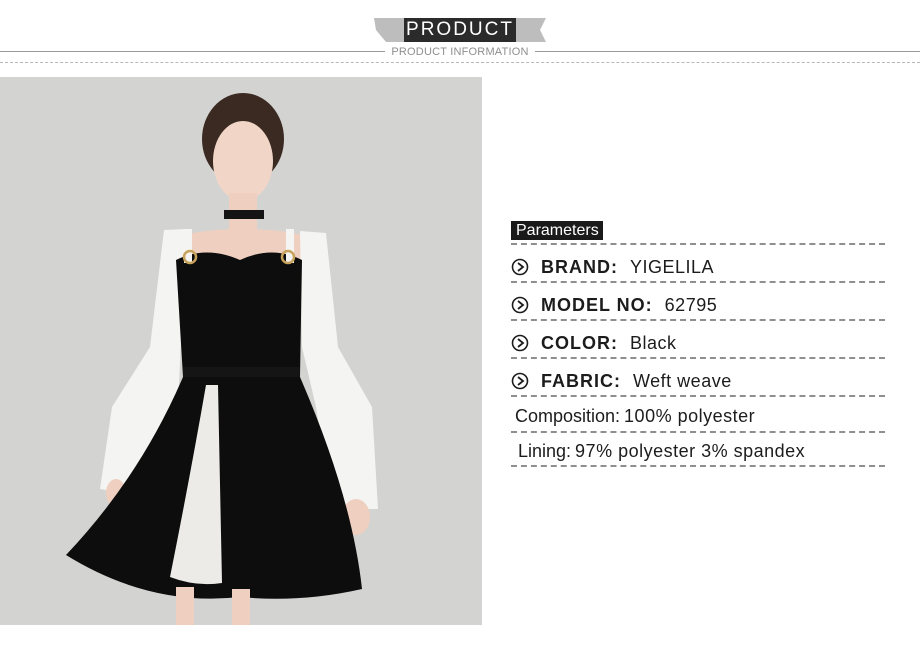 The width and height of the screenshot is (920, 647). What do you see at coordinates (621, 381) in the screenshot?
I see `param-row-fabric: FABRIC: Weft weave` at bounding box center [621, 381].